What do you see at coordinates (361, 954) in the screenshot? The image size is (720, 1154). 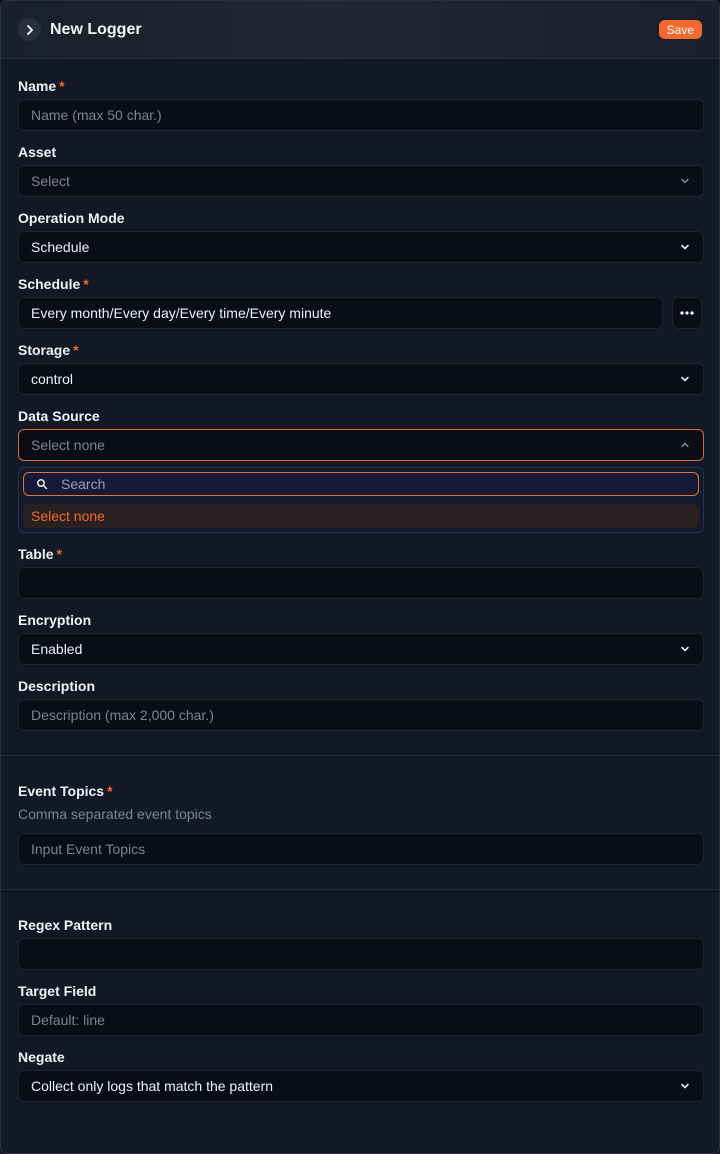 I see `regex-pattern-input` at bounding box center [361, 954].